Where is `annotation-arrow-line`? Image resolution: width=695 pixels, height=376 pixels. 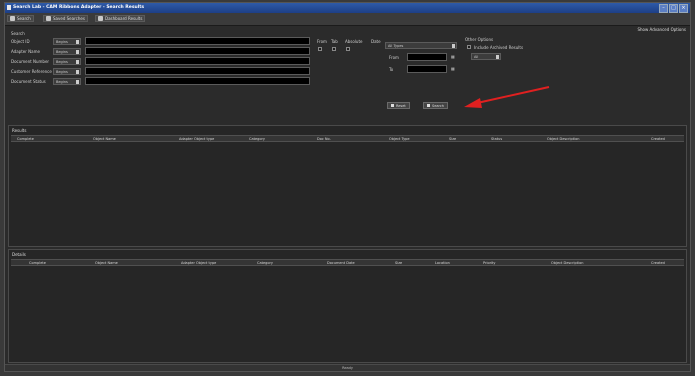
annotation-arrow-line is located at coordinates (513, 95).